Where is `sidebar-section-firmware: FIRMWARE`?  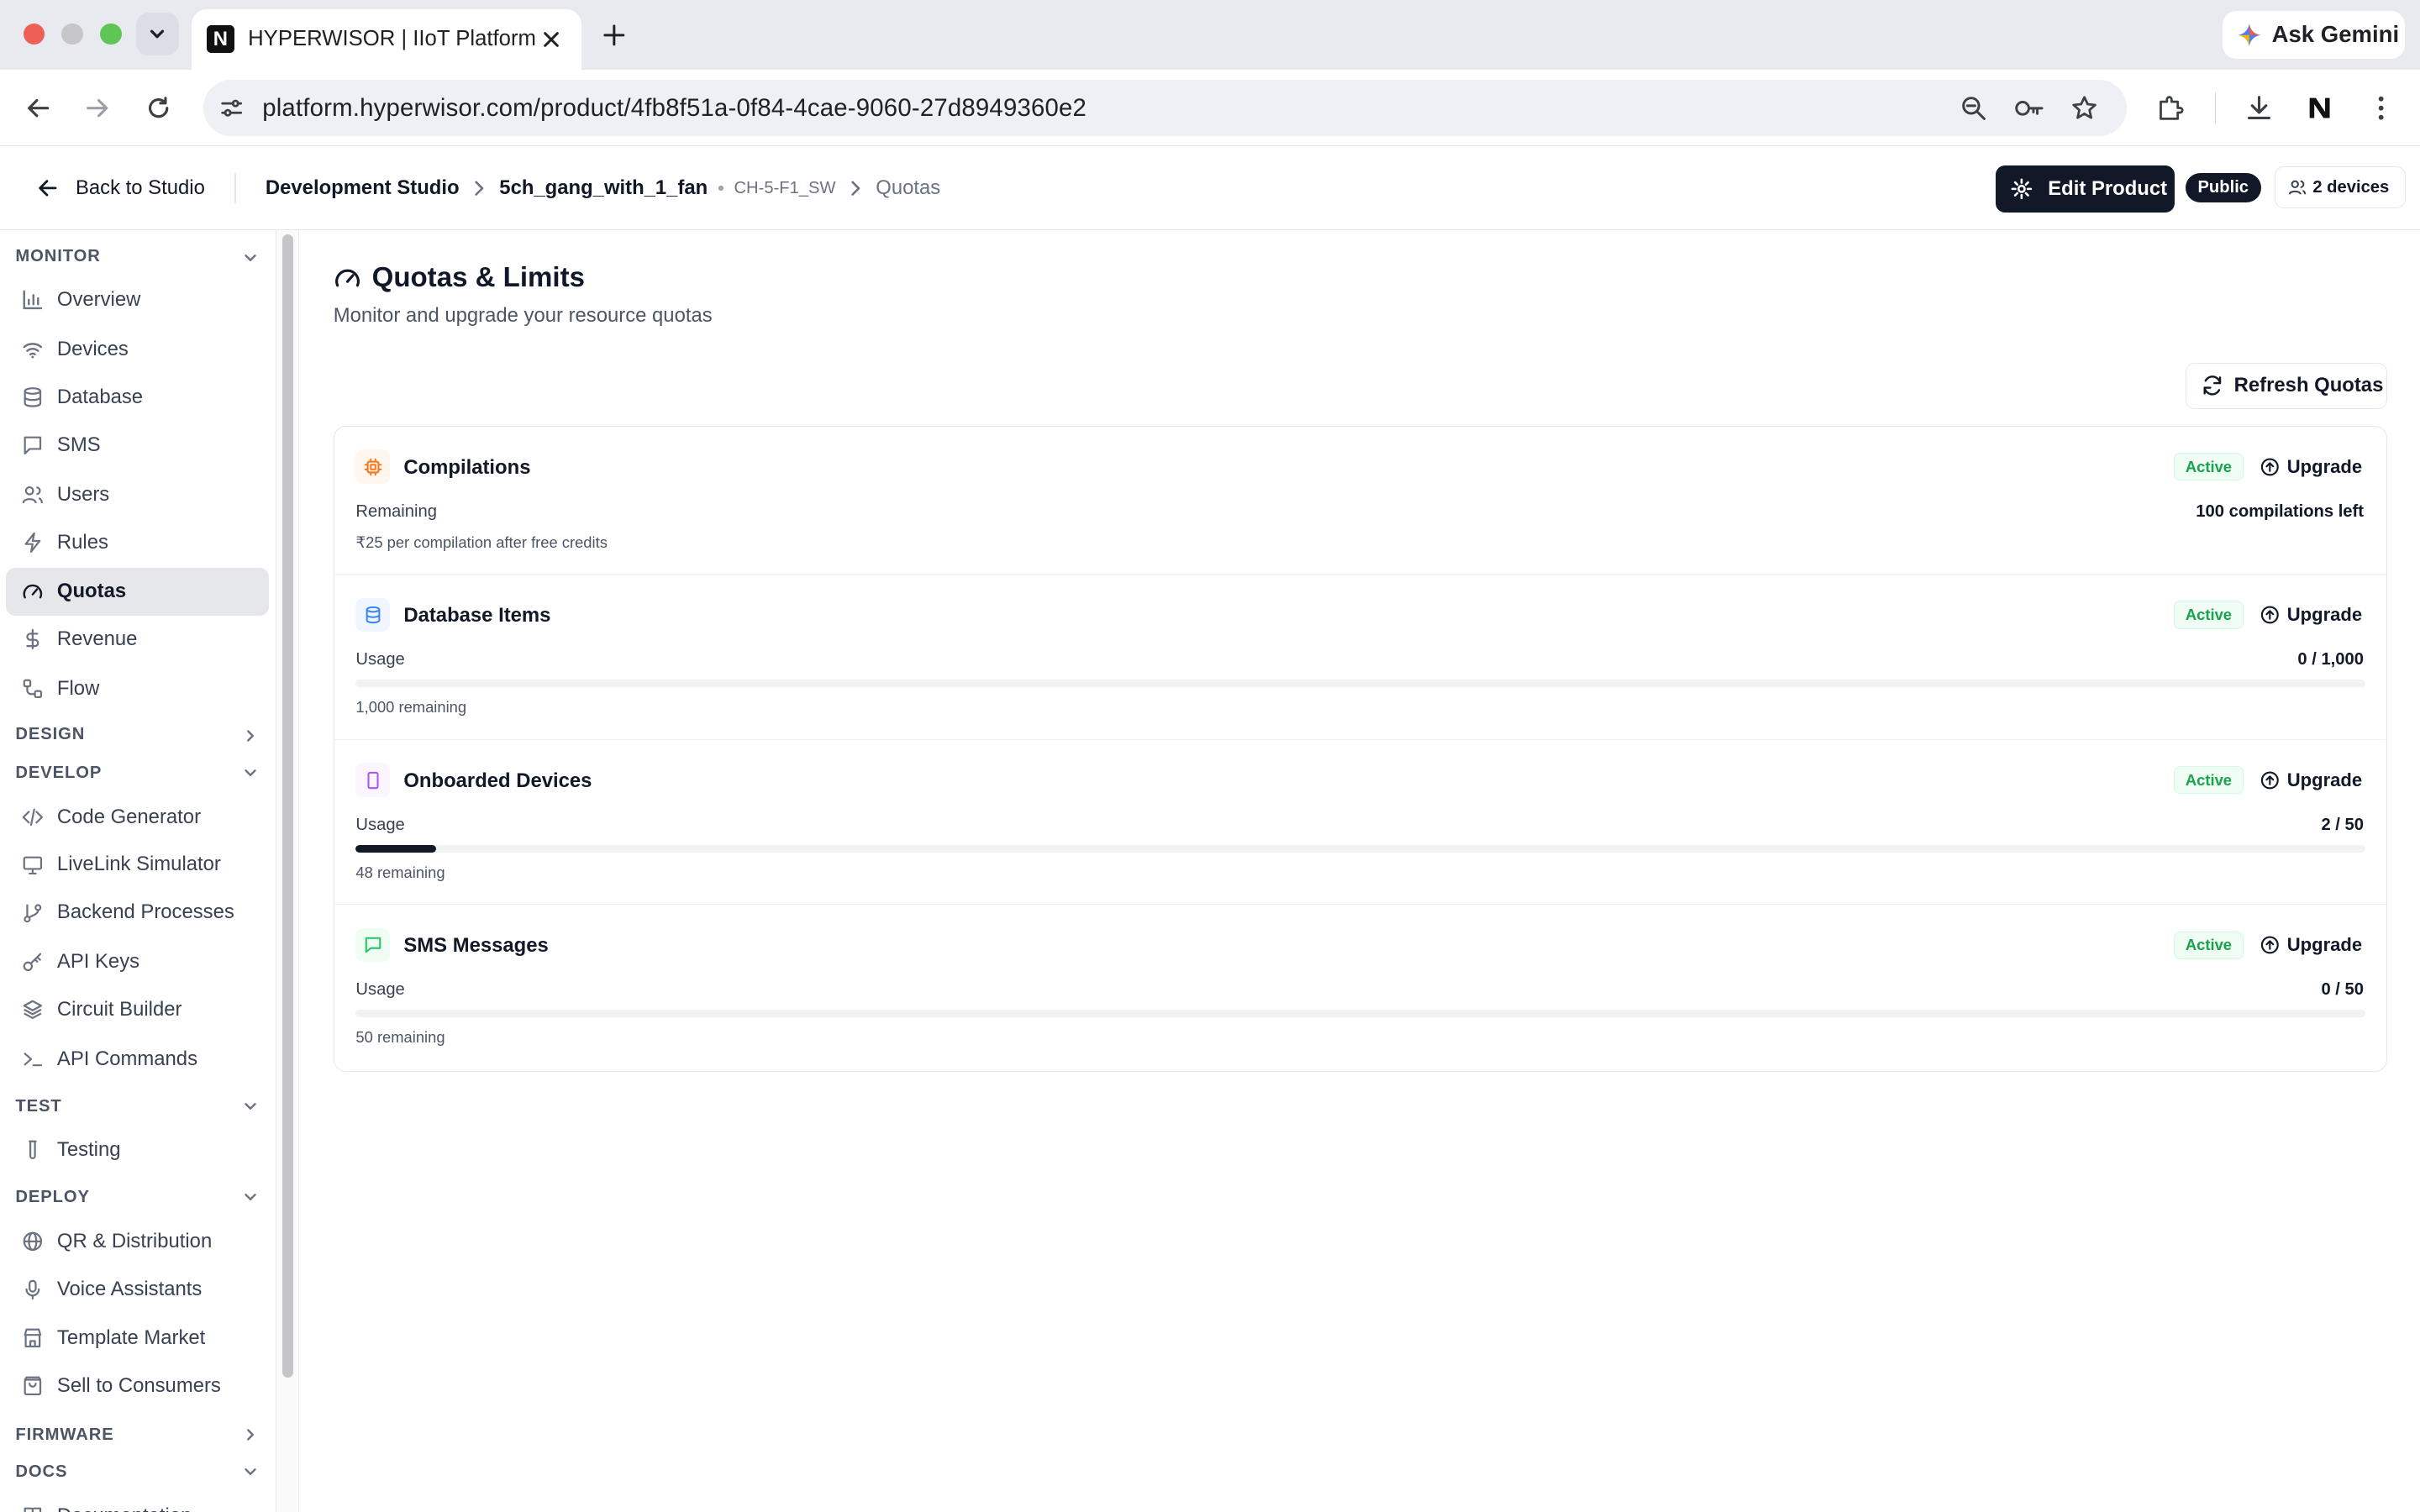 sidebar-section-firmware: FIRMWARE is located at coordinates (64, 1435).